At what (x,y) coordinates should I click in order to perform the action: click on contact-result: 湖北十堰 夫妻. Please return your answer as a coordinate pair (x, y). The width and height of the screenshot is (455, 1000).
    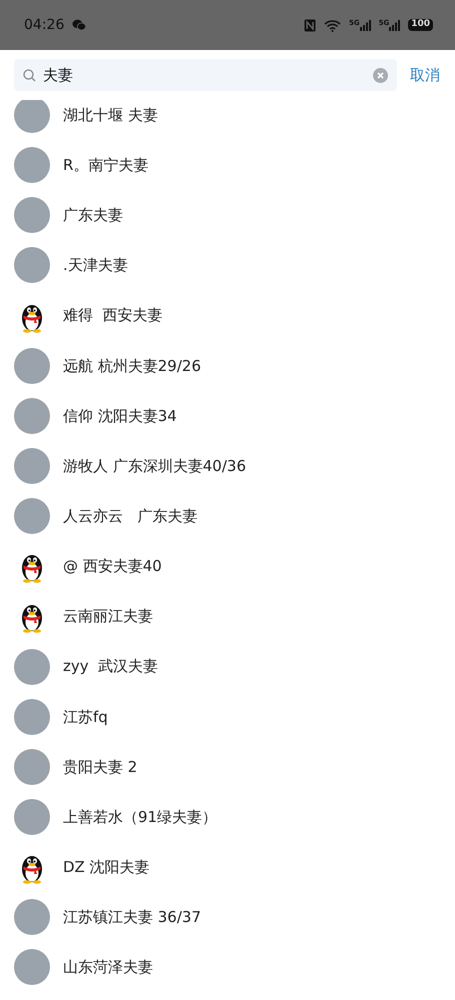
    Looking at the image, I should click on (227, 120).